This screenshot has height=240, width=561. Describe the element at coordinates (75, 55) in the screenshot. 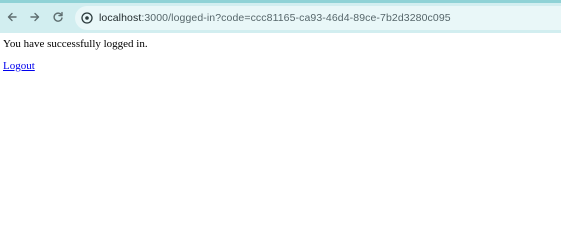

I see `page-content: You have successfully logged in. Logout` at that location.